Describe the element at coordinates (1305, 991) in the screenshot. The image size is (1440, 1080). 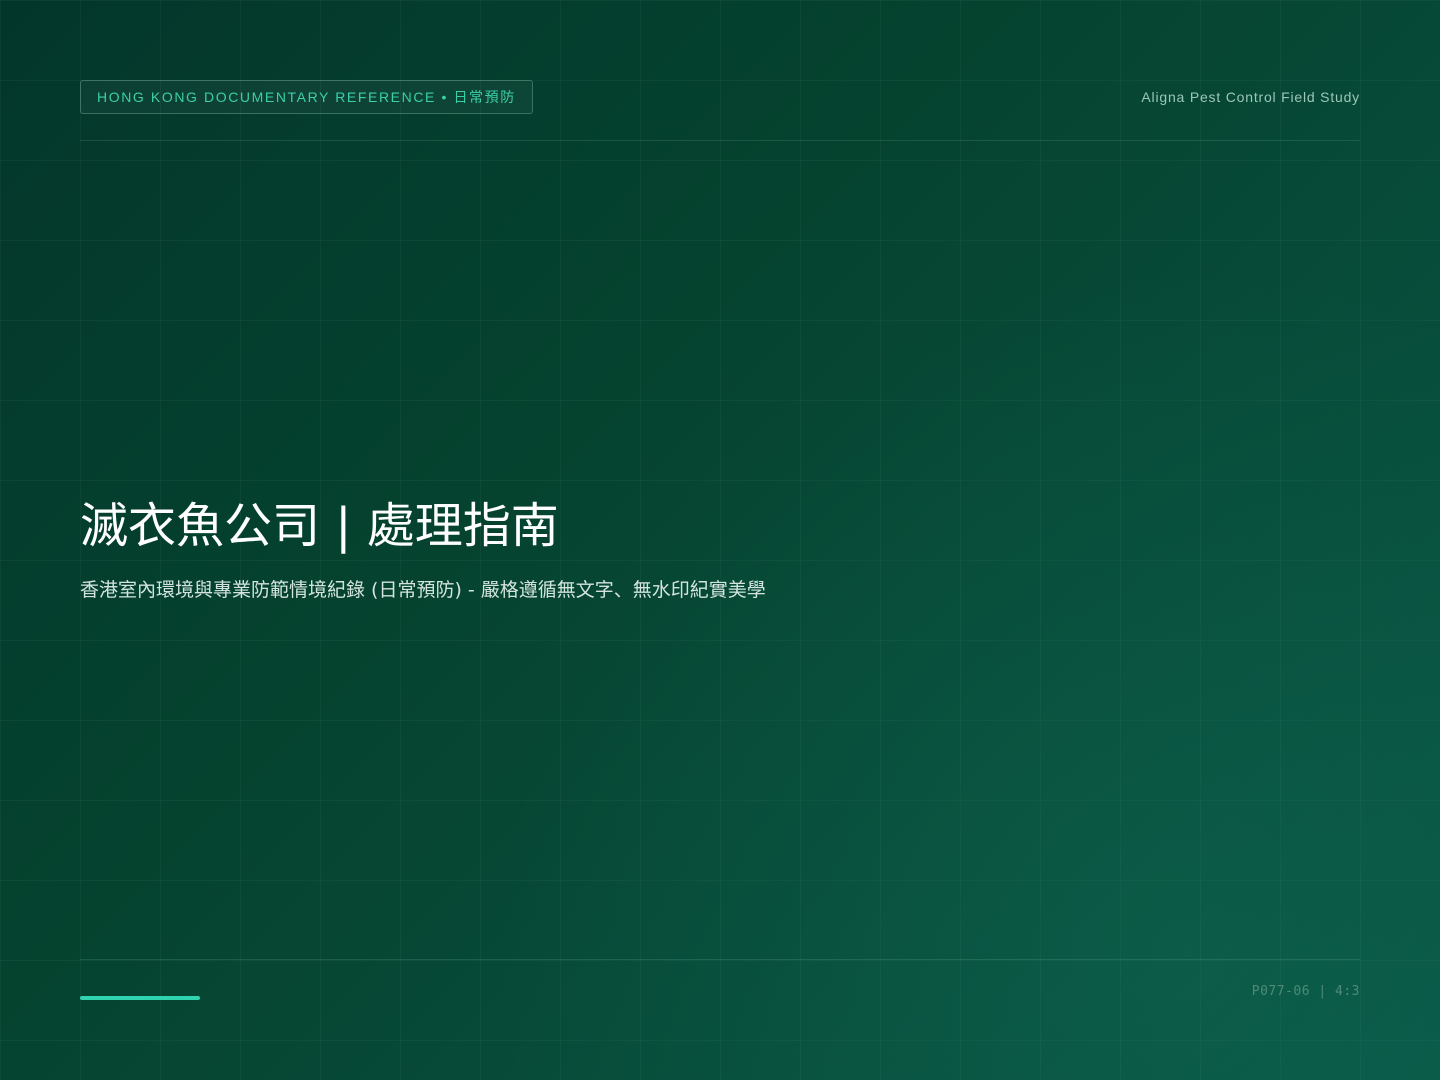
I see `slide-code: P077-06 | 4:3` at that location.